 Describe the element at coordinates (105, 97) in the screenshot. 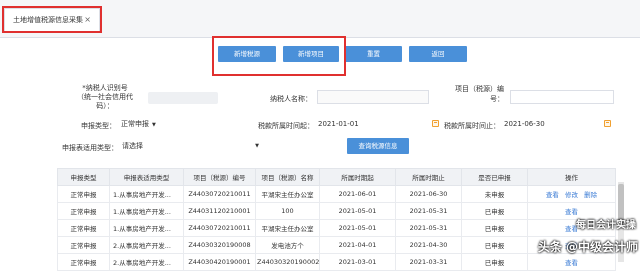

I see `taxpayer-id-label: *纳税人识别号 （统一社会信用代 码）：` at that location.